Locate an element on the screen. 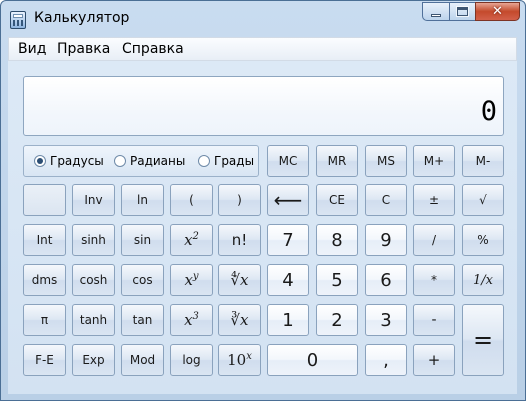 This screenshot has width=526, height=401. fe-button: F-E is located at coordinates (44, 360).